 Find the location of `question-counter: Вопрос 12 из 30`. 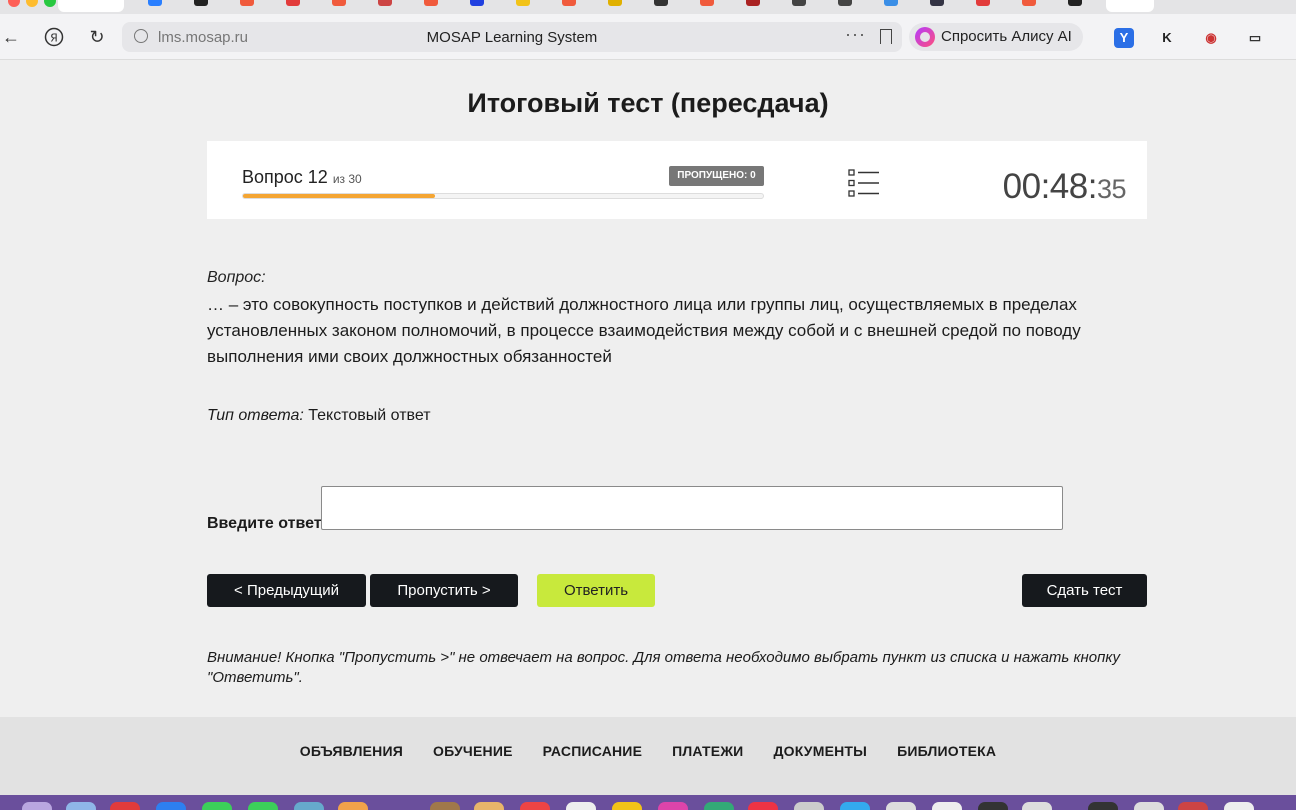

question-counter: Вопрос 12 из 30 is located at coordinates (302, 177).